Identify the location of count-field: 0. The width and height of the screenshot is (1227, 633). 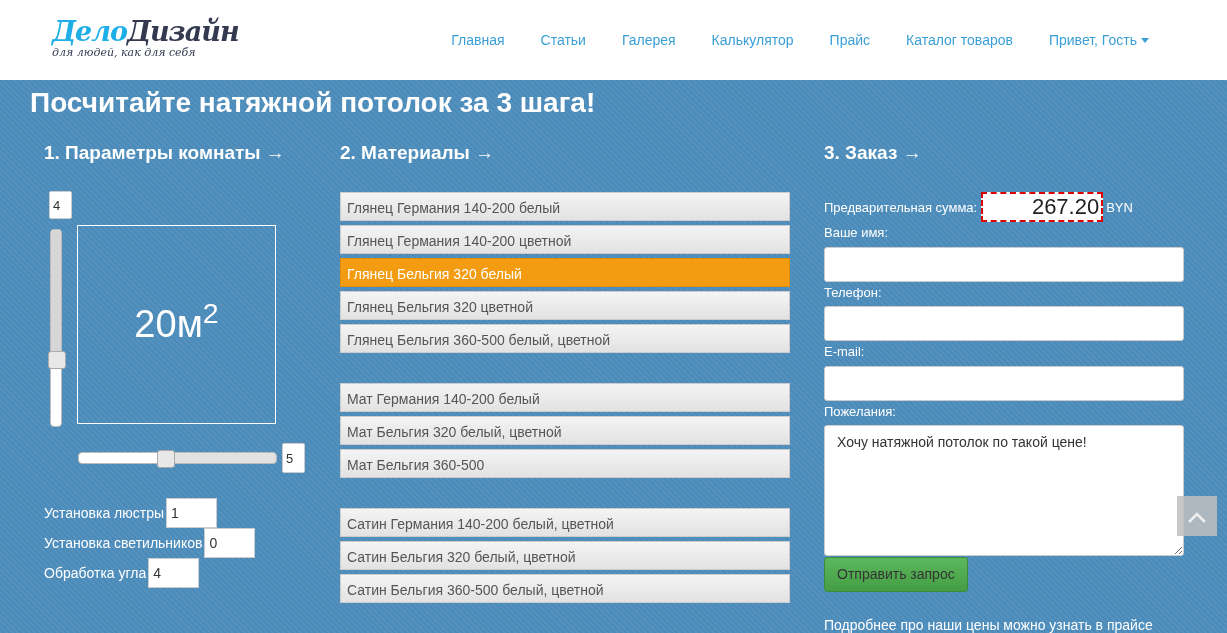
(230, 543).